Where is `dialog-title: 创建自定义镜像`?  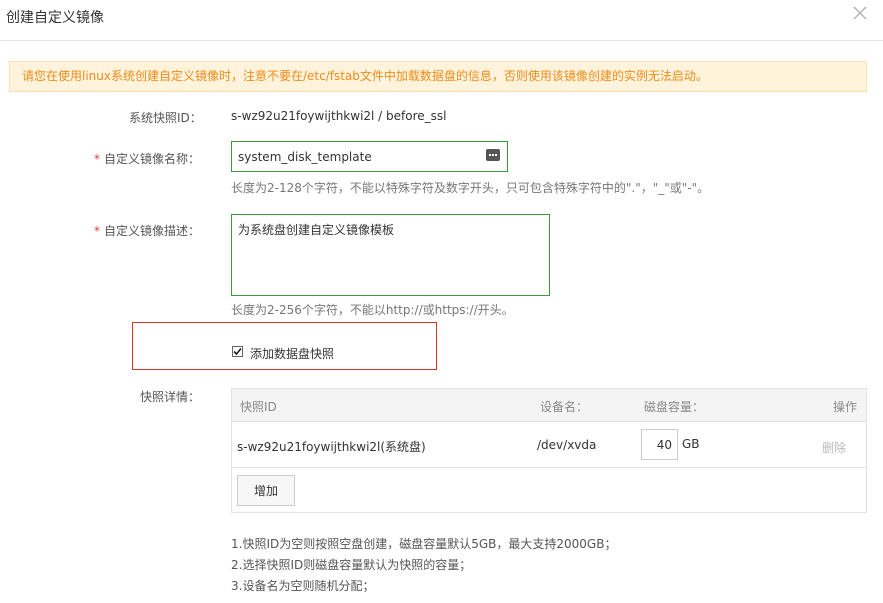
dialog-title: 创建自定义镜像 is located at coordinates (55, 18).